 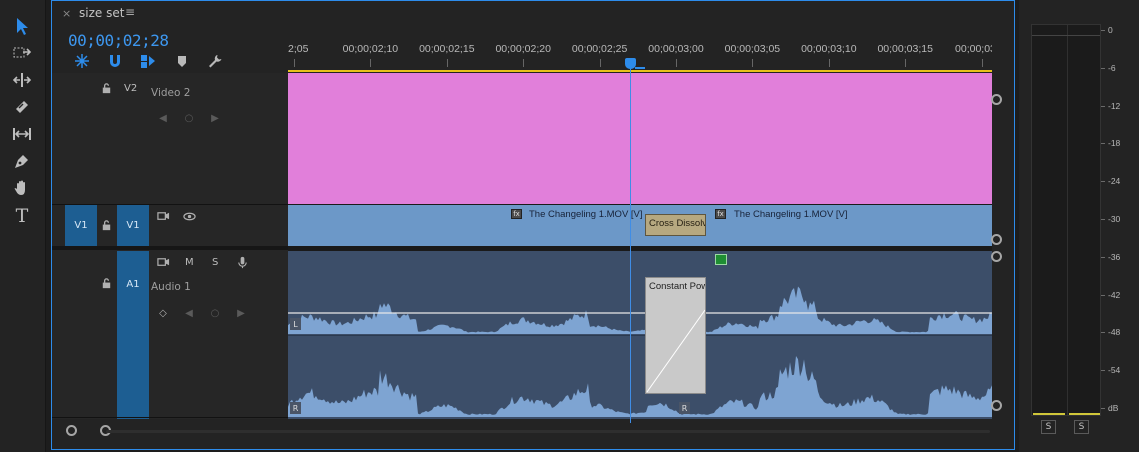 I want to click on panel-tab-bar: × size set ≡, so click(x=533, y=14).